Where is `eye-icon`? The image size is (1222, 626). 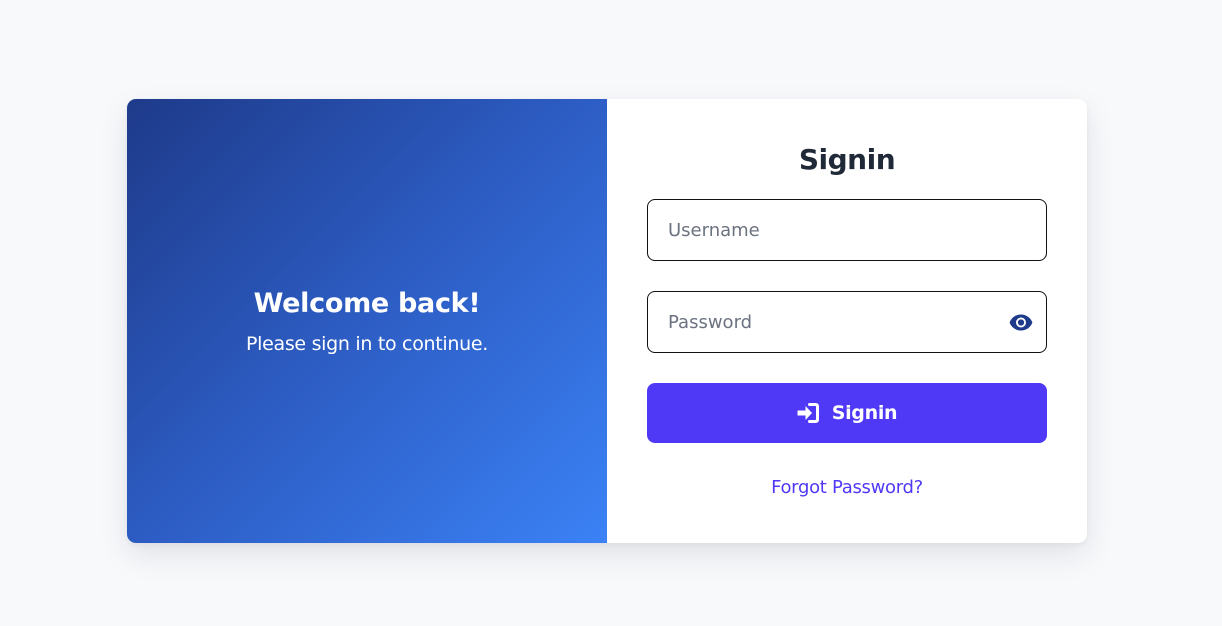 eye-icon is located at coordinates (1021, 322).